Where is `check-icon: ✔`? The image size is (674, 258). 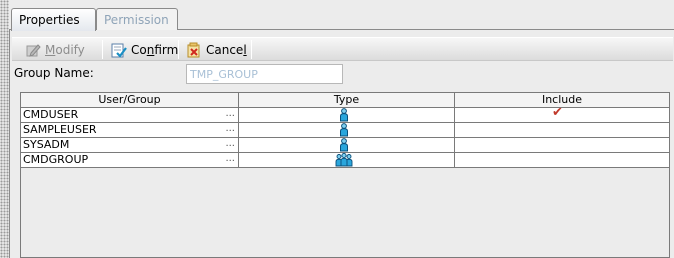
check-icon: ✔ is located at coordinates (557, 114).